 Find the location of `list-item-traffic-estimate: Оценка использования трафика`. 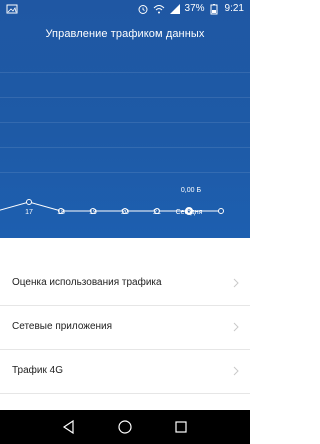

list-item-traffic-estimate: Оценка использования трафика is located at coordinates (125, 284).